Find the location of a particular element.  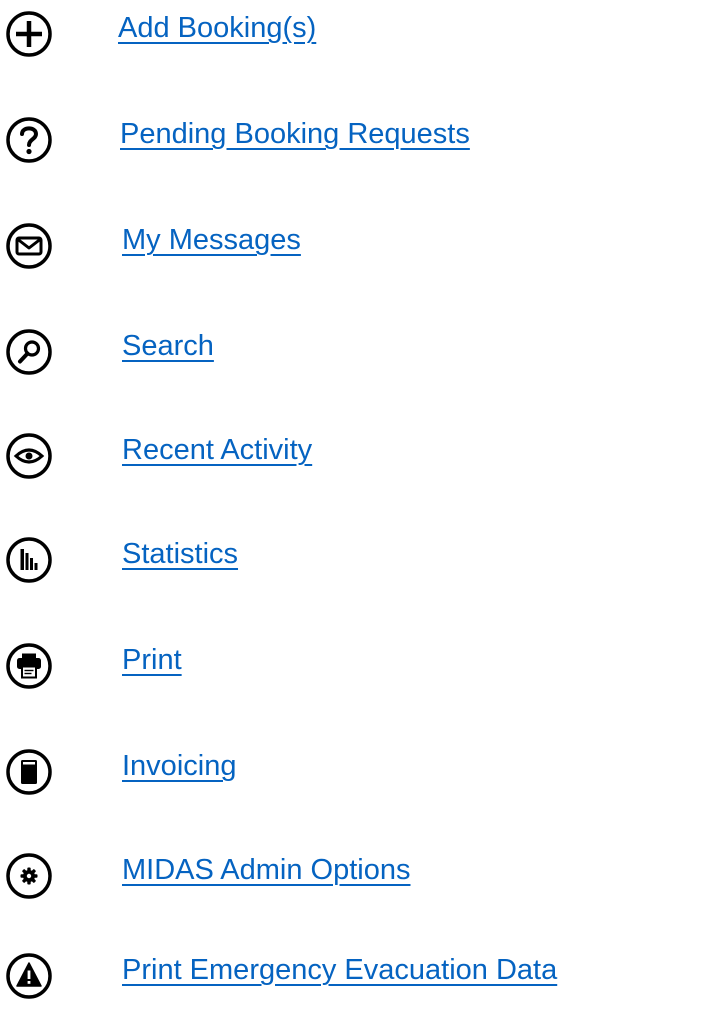

document-circle-icon is located at coordinates (29, 772).